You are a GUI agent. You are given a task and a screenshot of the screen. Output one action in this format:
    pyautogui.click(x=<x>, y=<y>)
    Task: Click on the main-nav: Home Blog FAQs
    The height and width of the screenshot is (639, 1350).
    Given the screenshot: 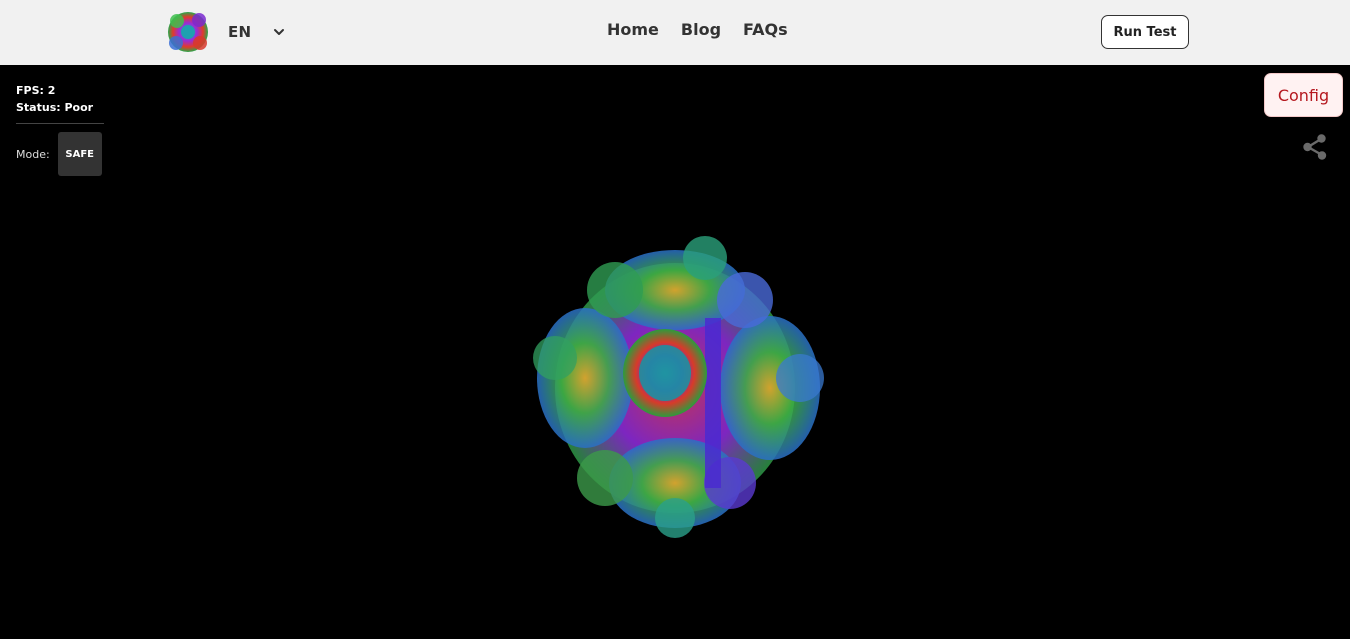 What is the action you would take?
    pyautogui.click(x=697, y=29)
    